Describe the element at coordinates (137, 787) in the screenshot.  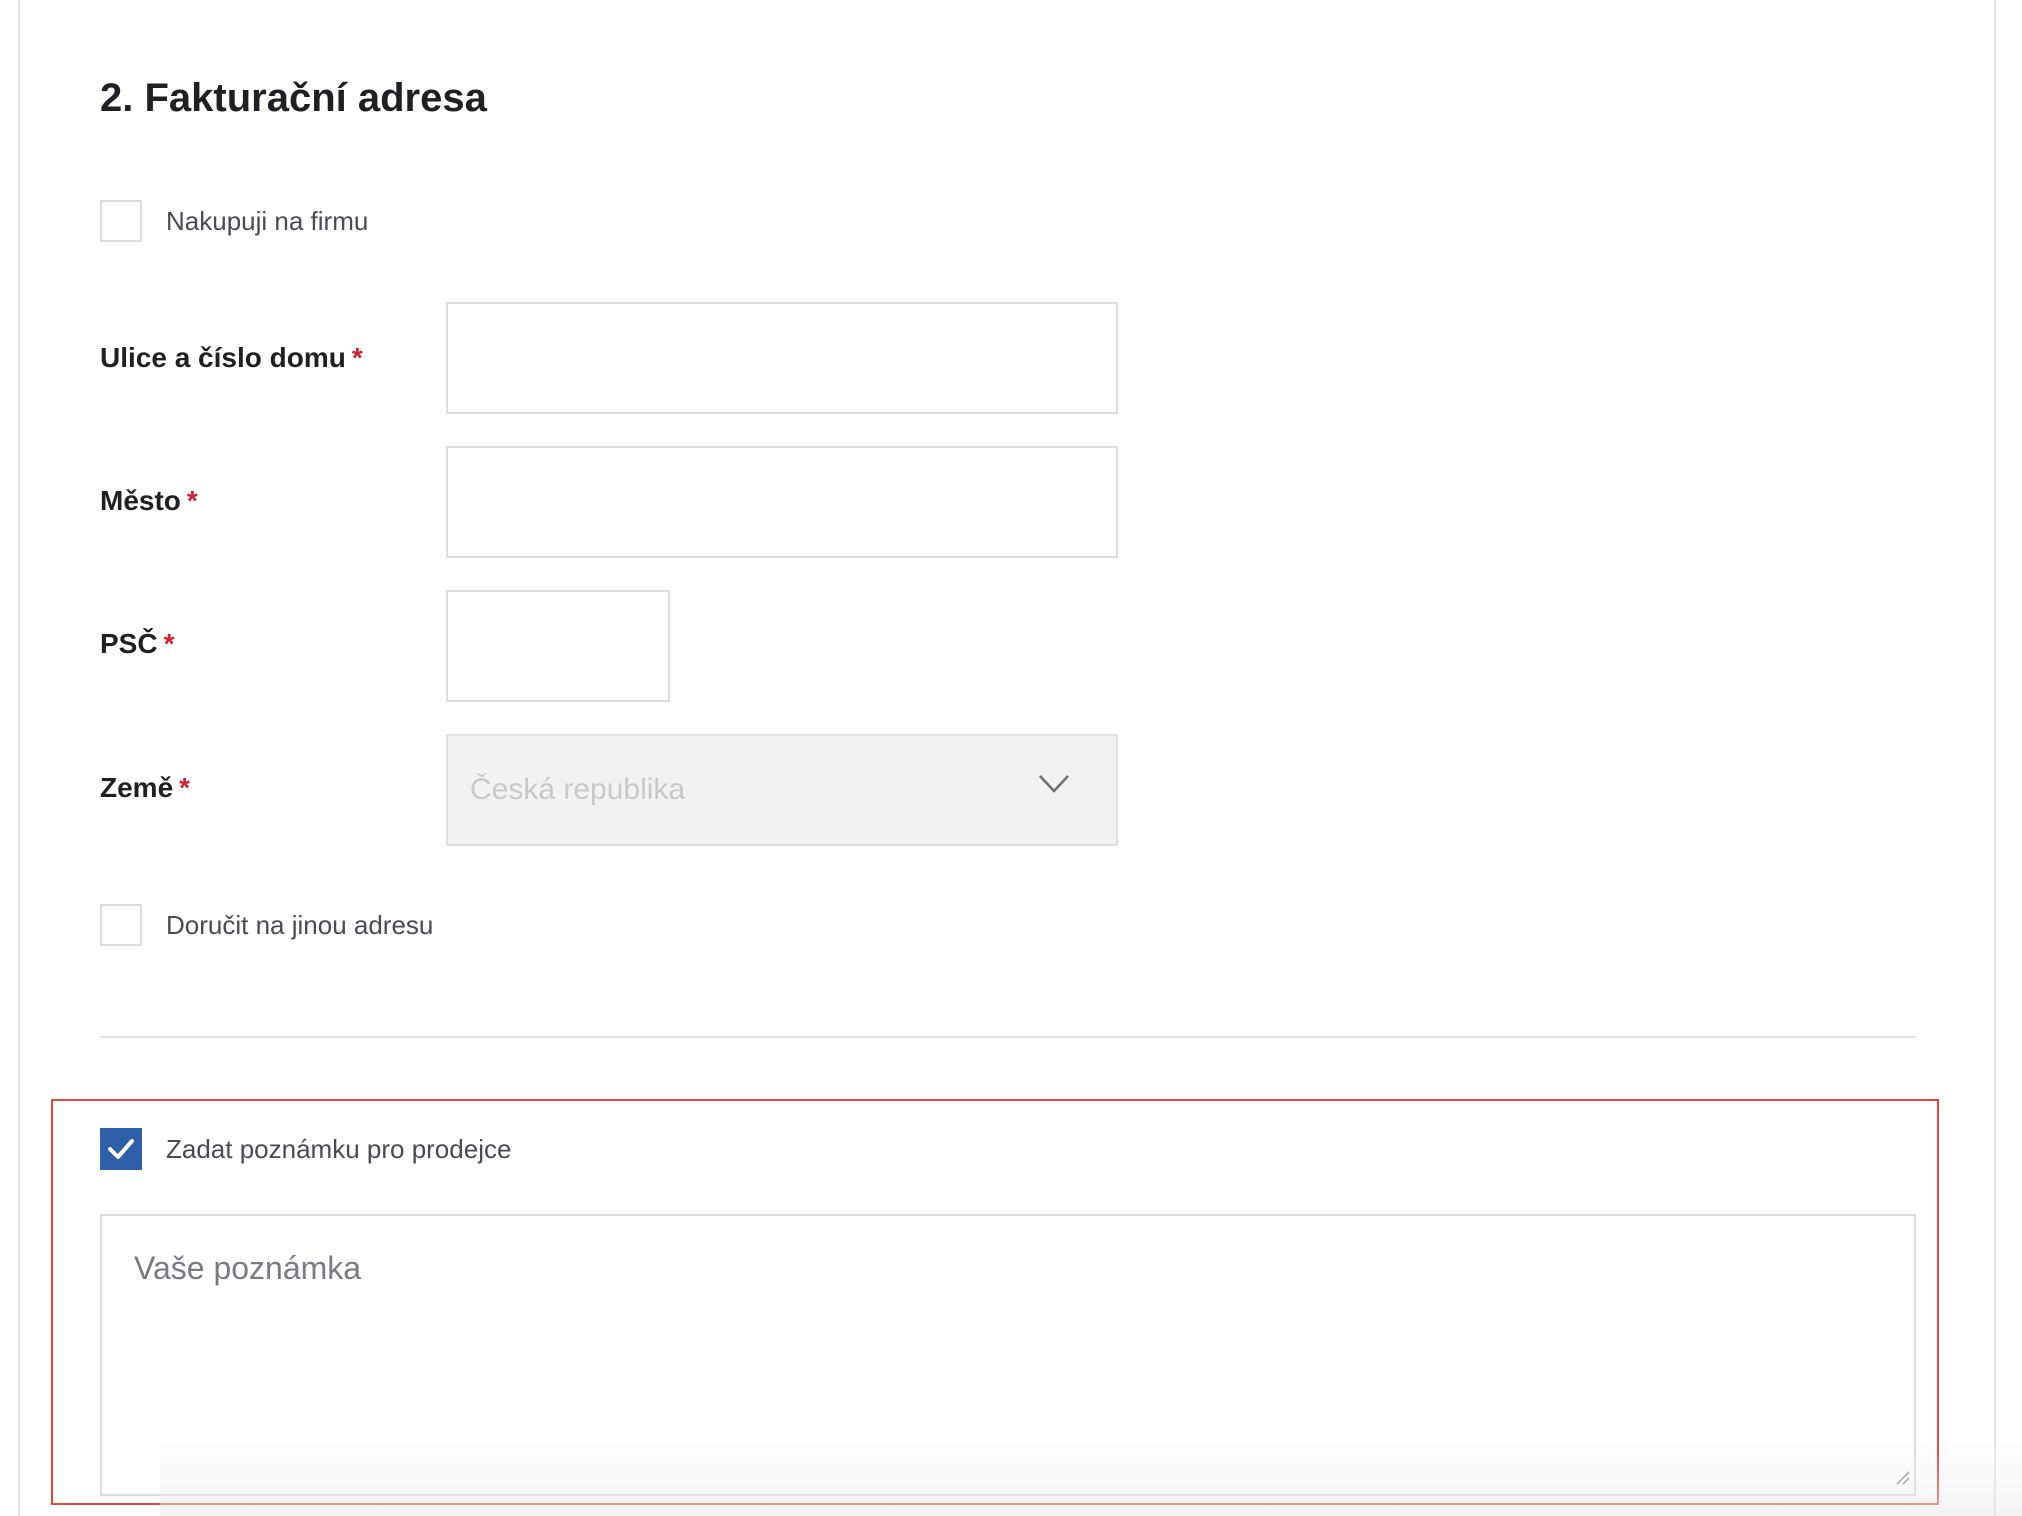
I see `country-label-text: Země` at that location.